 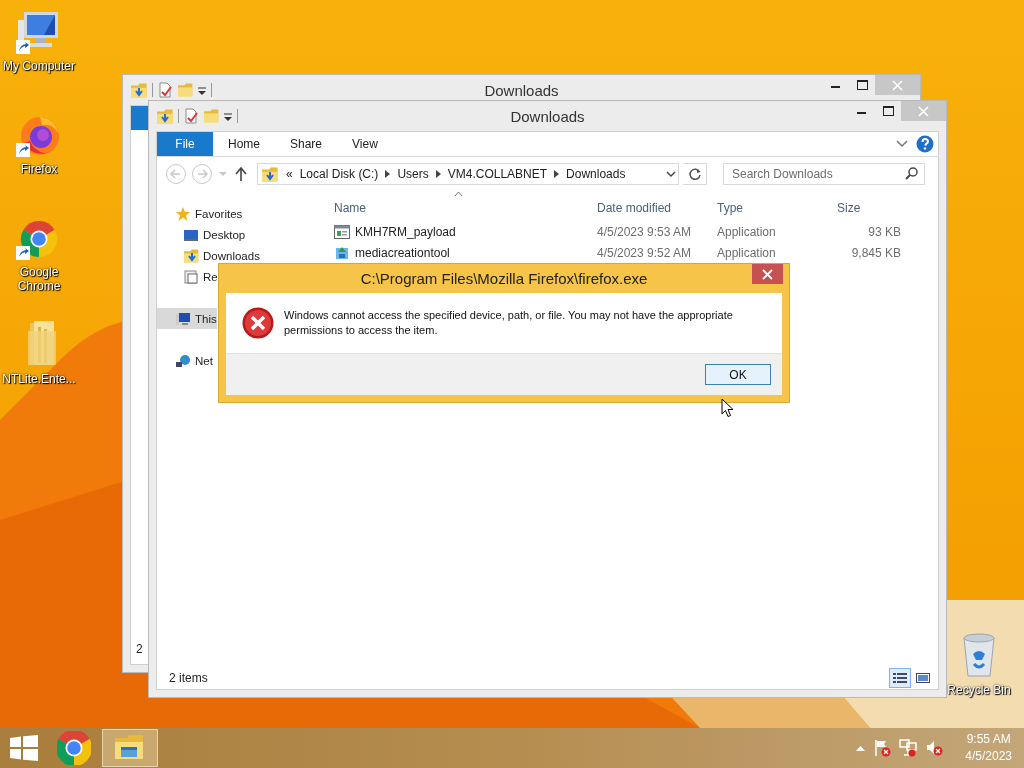 I want to click on search-icon, so click(x=911, y=173).